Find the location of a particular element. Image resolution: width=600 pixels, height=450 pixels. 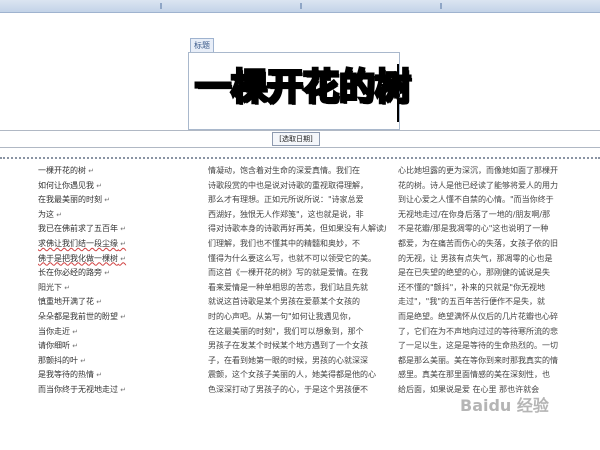

essay-line: 了，它们在为不声地向过过的等待寒所流的悲 is located at coordinates (478, 331).